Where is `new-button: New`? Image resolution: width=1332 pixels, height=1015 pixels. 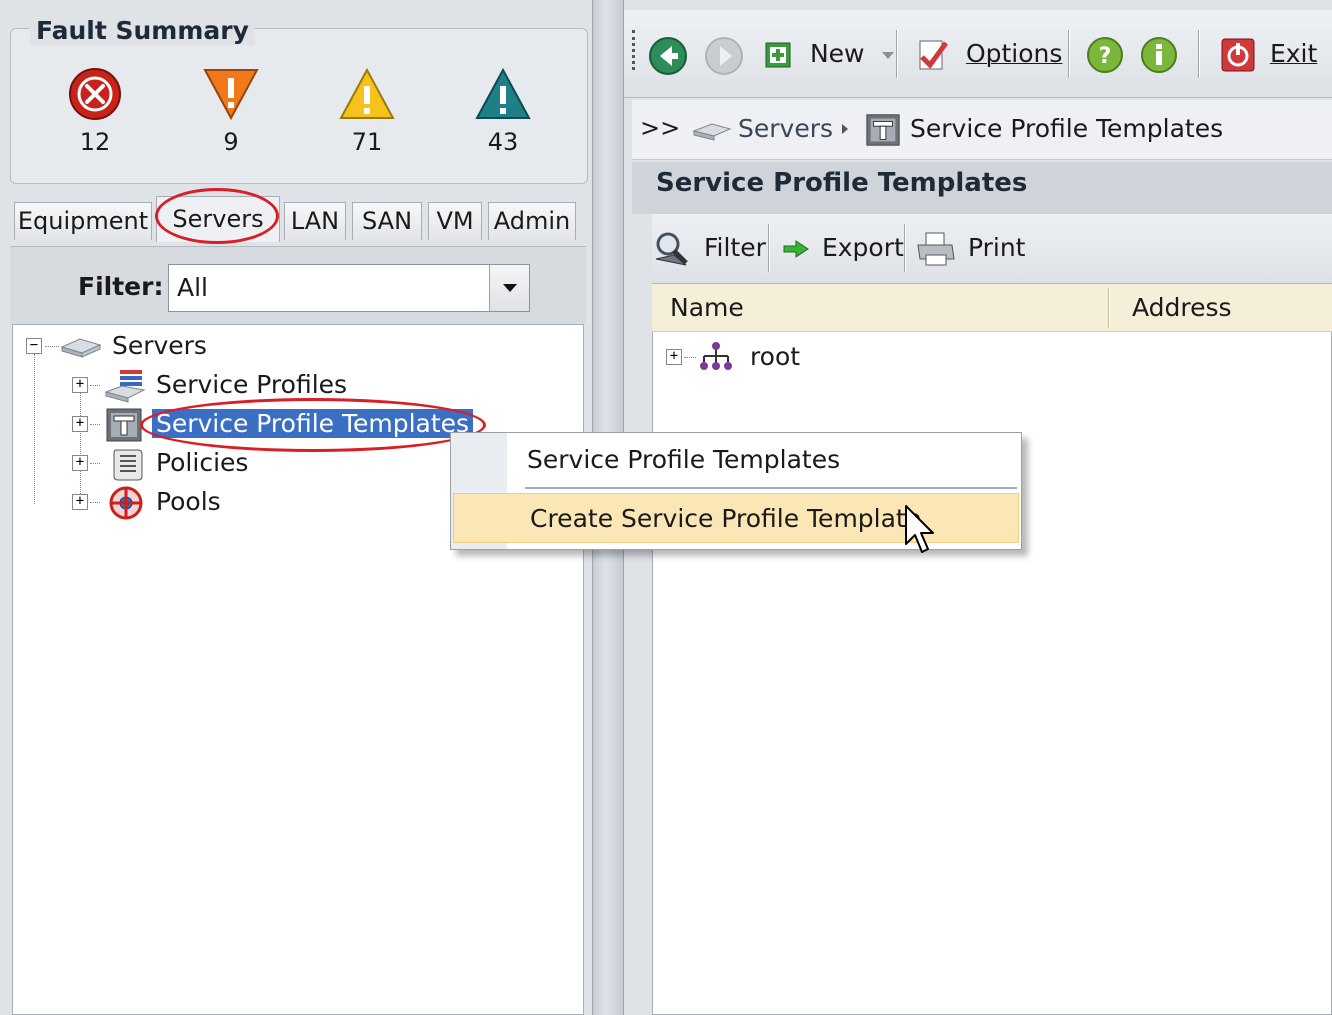
new-button: New is located at coordinates (829, 54).